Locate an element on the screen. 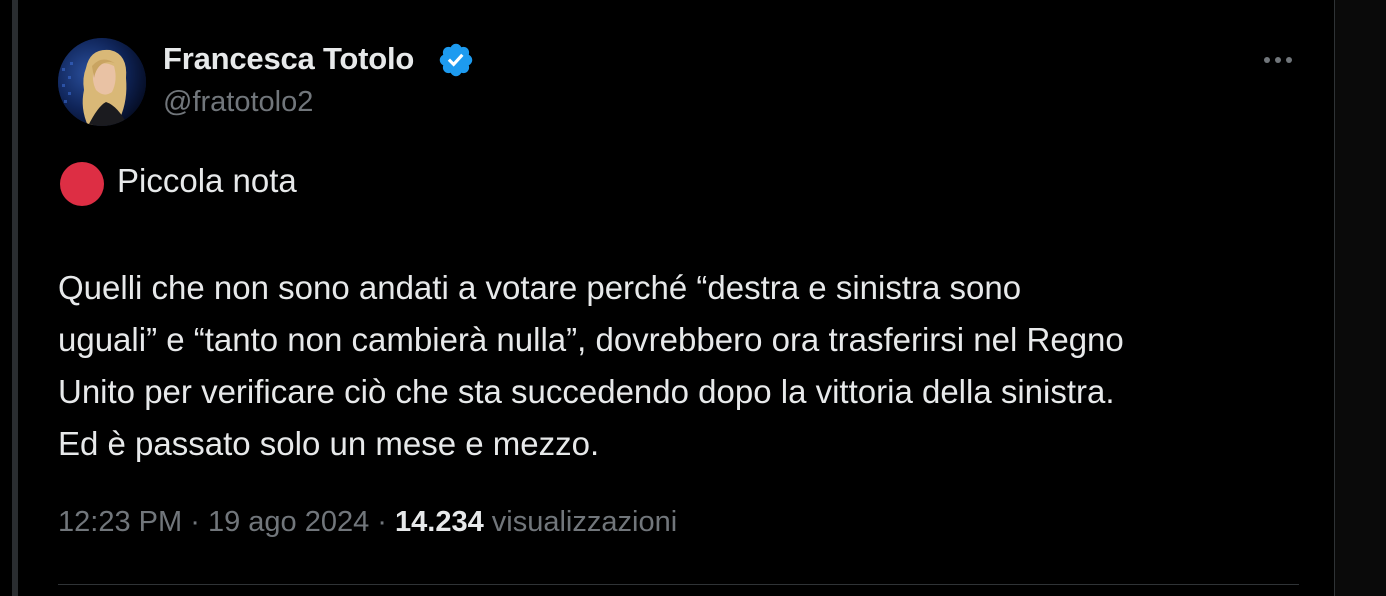  avatar is located at coordinates (102, 82).